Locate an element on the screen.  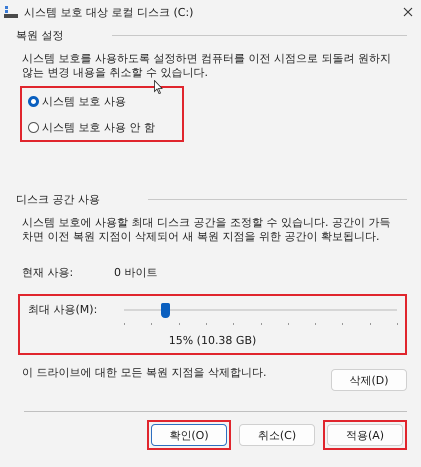
description-text: 시스템 보호에 사용할 최대 디스크 공간을 조정할 수 있습니다. 공간이 가득 차면 이전 복원 지점이 삭제되어 새 복원 지점을 위한 공간이 확보됩니다. is located at coordinates (207, 230).